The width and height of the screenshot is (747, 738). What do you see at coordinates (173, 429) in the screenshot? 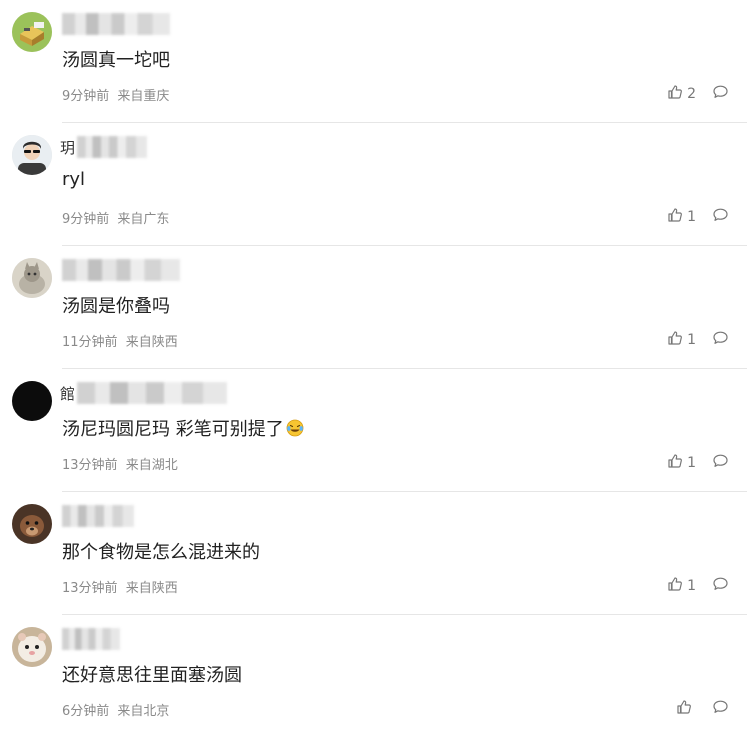
I see `comment-text-content: 汤尼玛圆尼玛 彩笔可别提了` at bounding box center [173, 429].